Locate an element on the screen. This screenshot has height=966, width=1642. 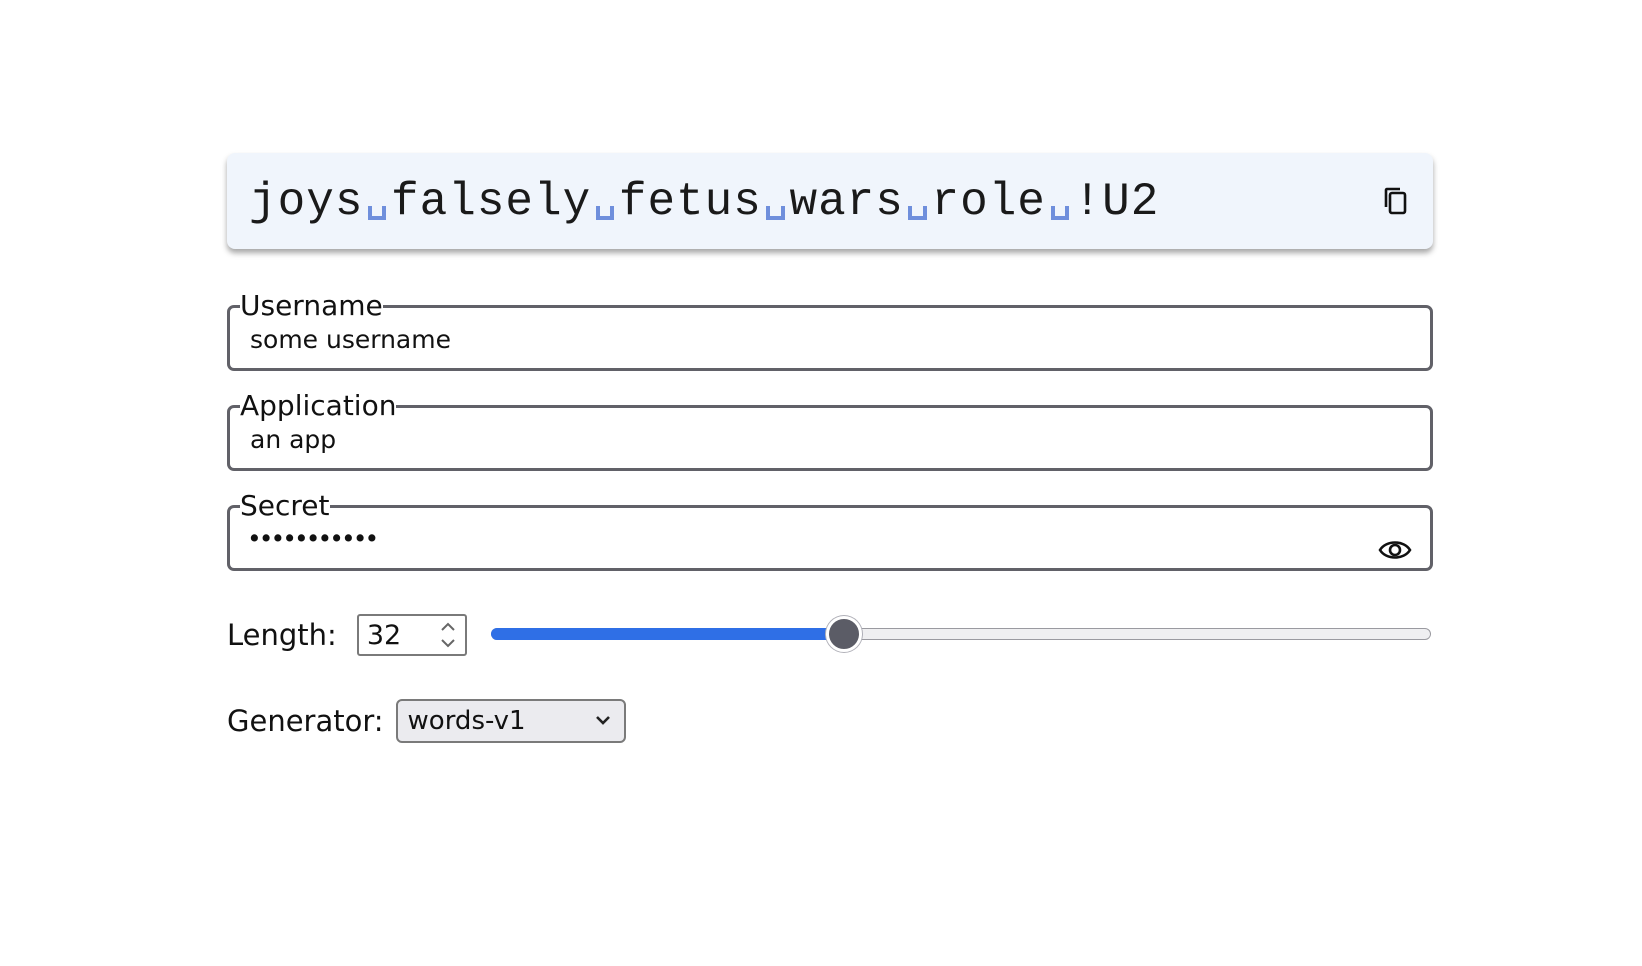
slider-fill is located at coordinates (667, 634).